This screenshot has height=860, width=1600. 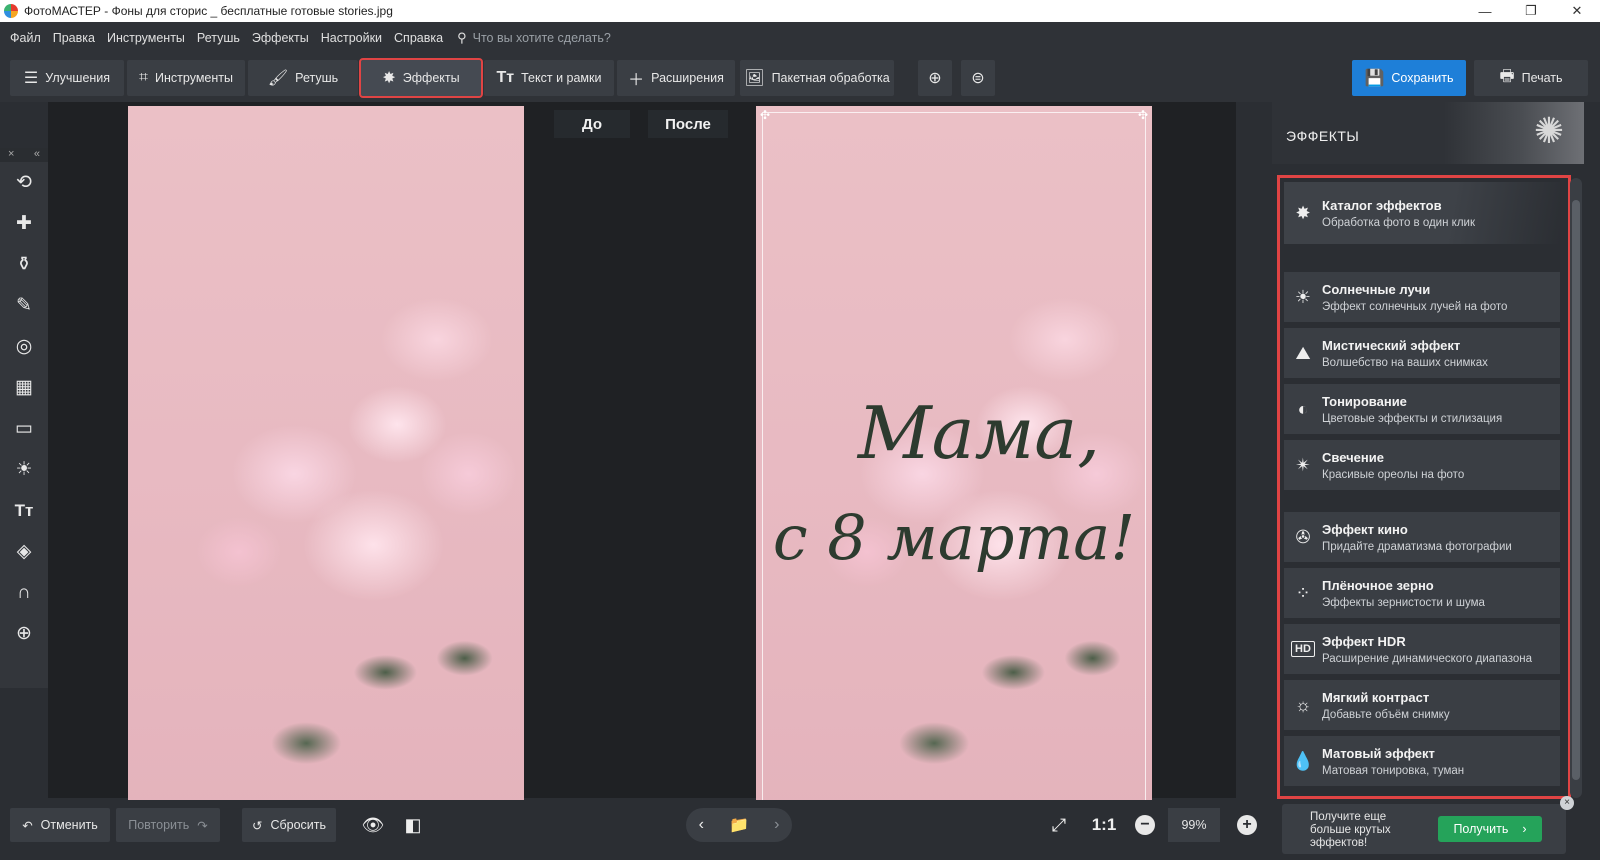 What do you see at coordinates (1422, 465) in the screenshot?
I see `effect-glow: ✴ Свечение Красивые ореолы на фото` at bounding box center [1422, 465].